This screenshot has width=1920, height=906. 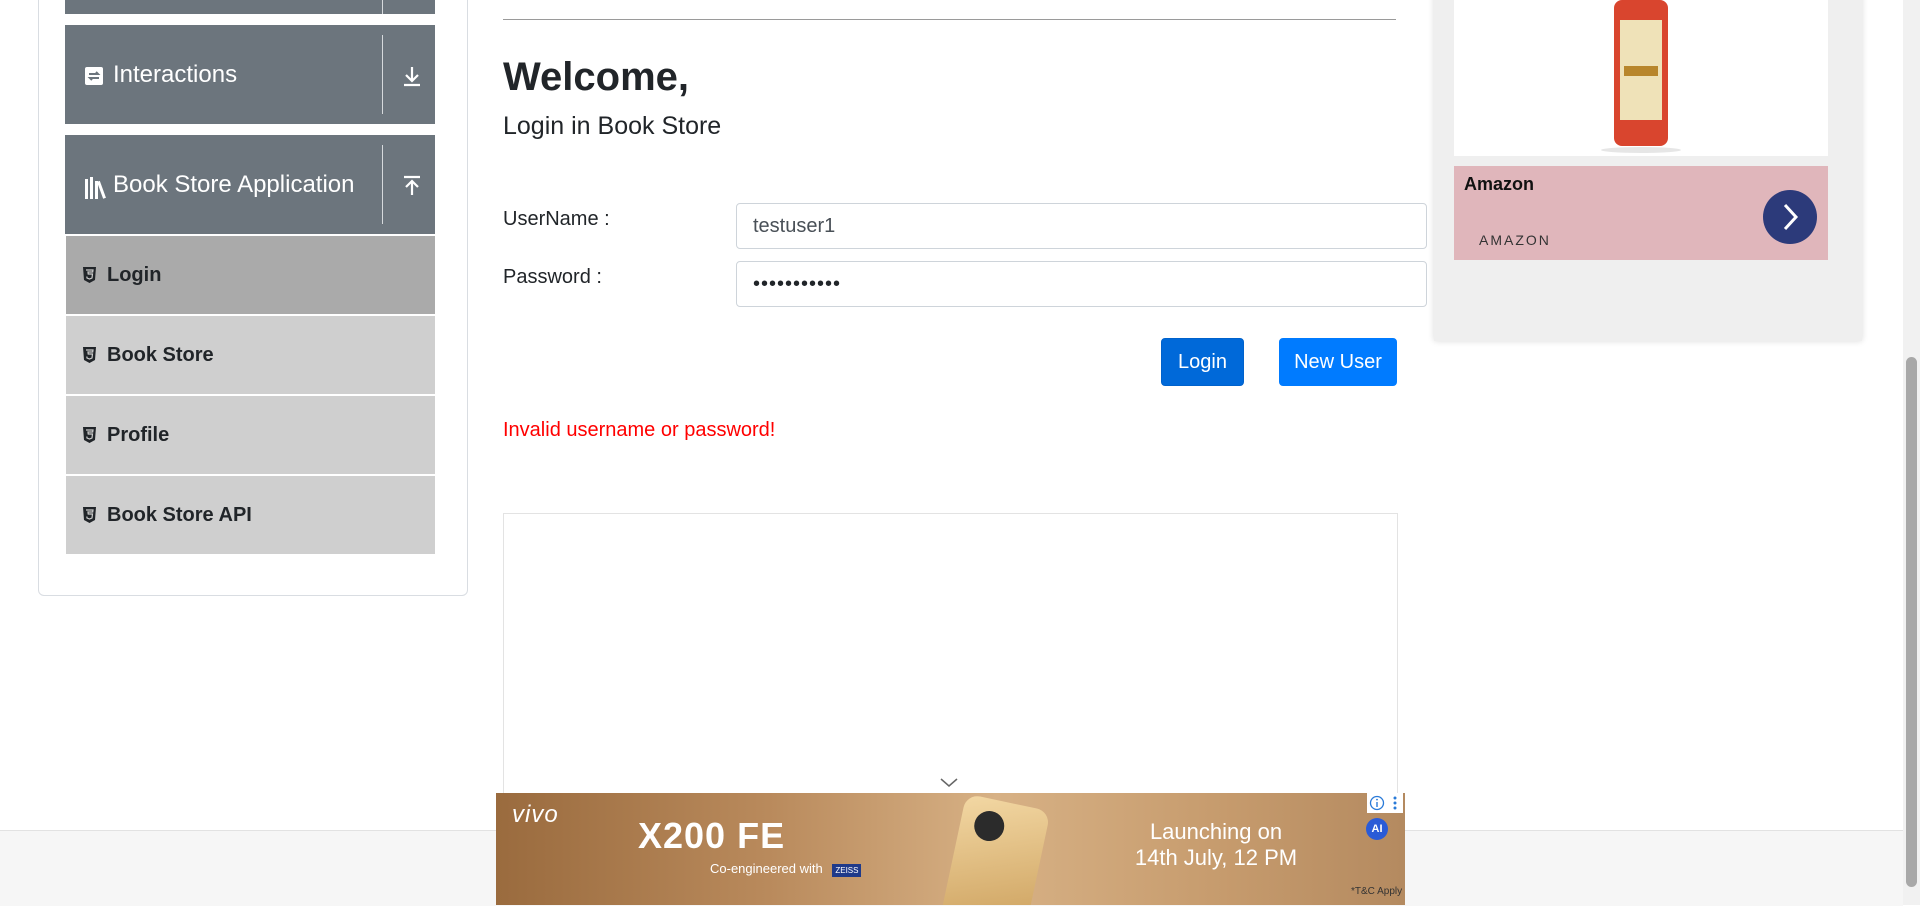 What do you see at coordinates (250, 435) in the screenshot?
I see `sidebar-item-profile: Profile` at bounding box center [250, 435].